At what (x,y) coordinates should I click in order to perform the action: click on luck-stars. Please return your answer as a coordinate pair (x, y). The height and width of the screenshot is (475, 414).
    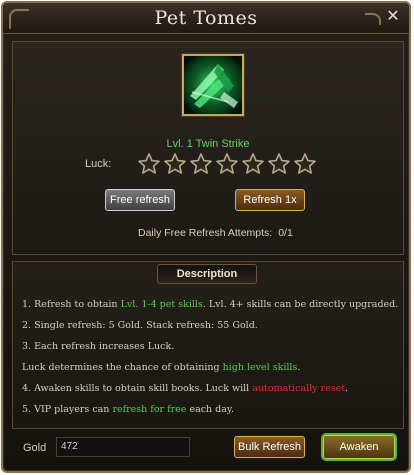
    Looking at the image, I should click on (227, 164).